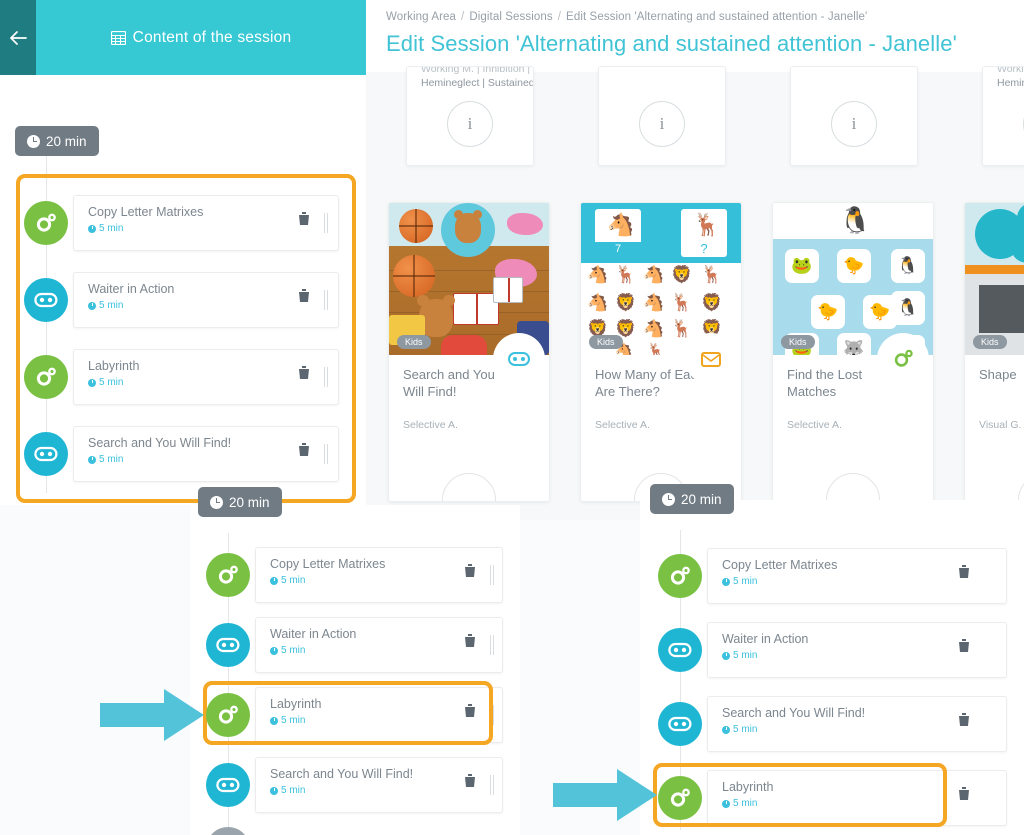 The image size is (1024, 835). I want to click on clock-icon, so click(216, 502).